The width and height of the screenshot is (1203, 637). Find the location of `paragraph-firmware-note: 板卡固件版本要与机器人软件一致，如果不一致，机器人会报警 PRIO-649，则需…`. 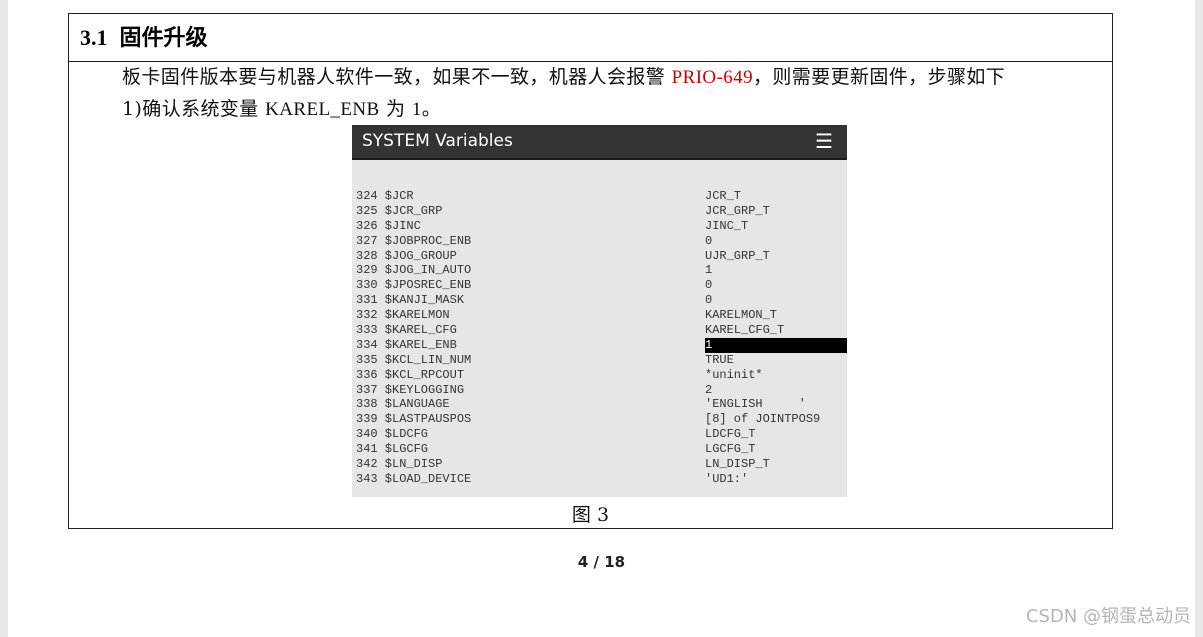

paragraph-firmware-note: 板卡固件版本要与机器人软件一致，如果不一致，机器人会报警 PRIO-649，则需… is located at coordinates (563, 77).